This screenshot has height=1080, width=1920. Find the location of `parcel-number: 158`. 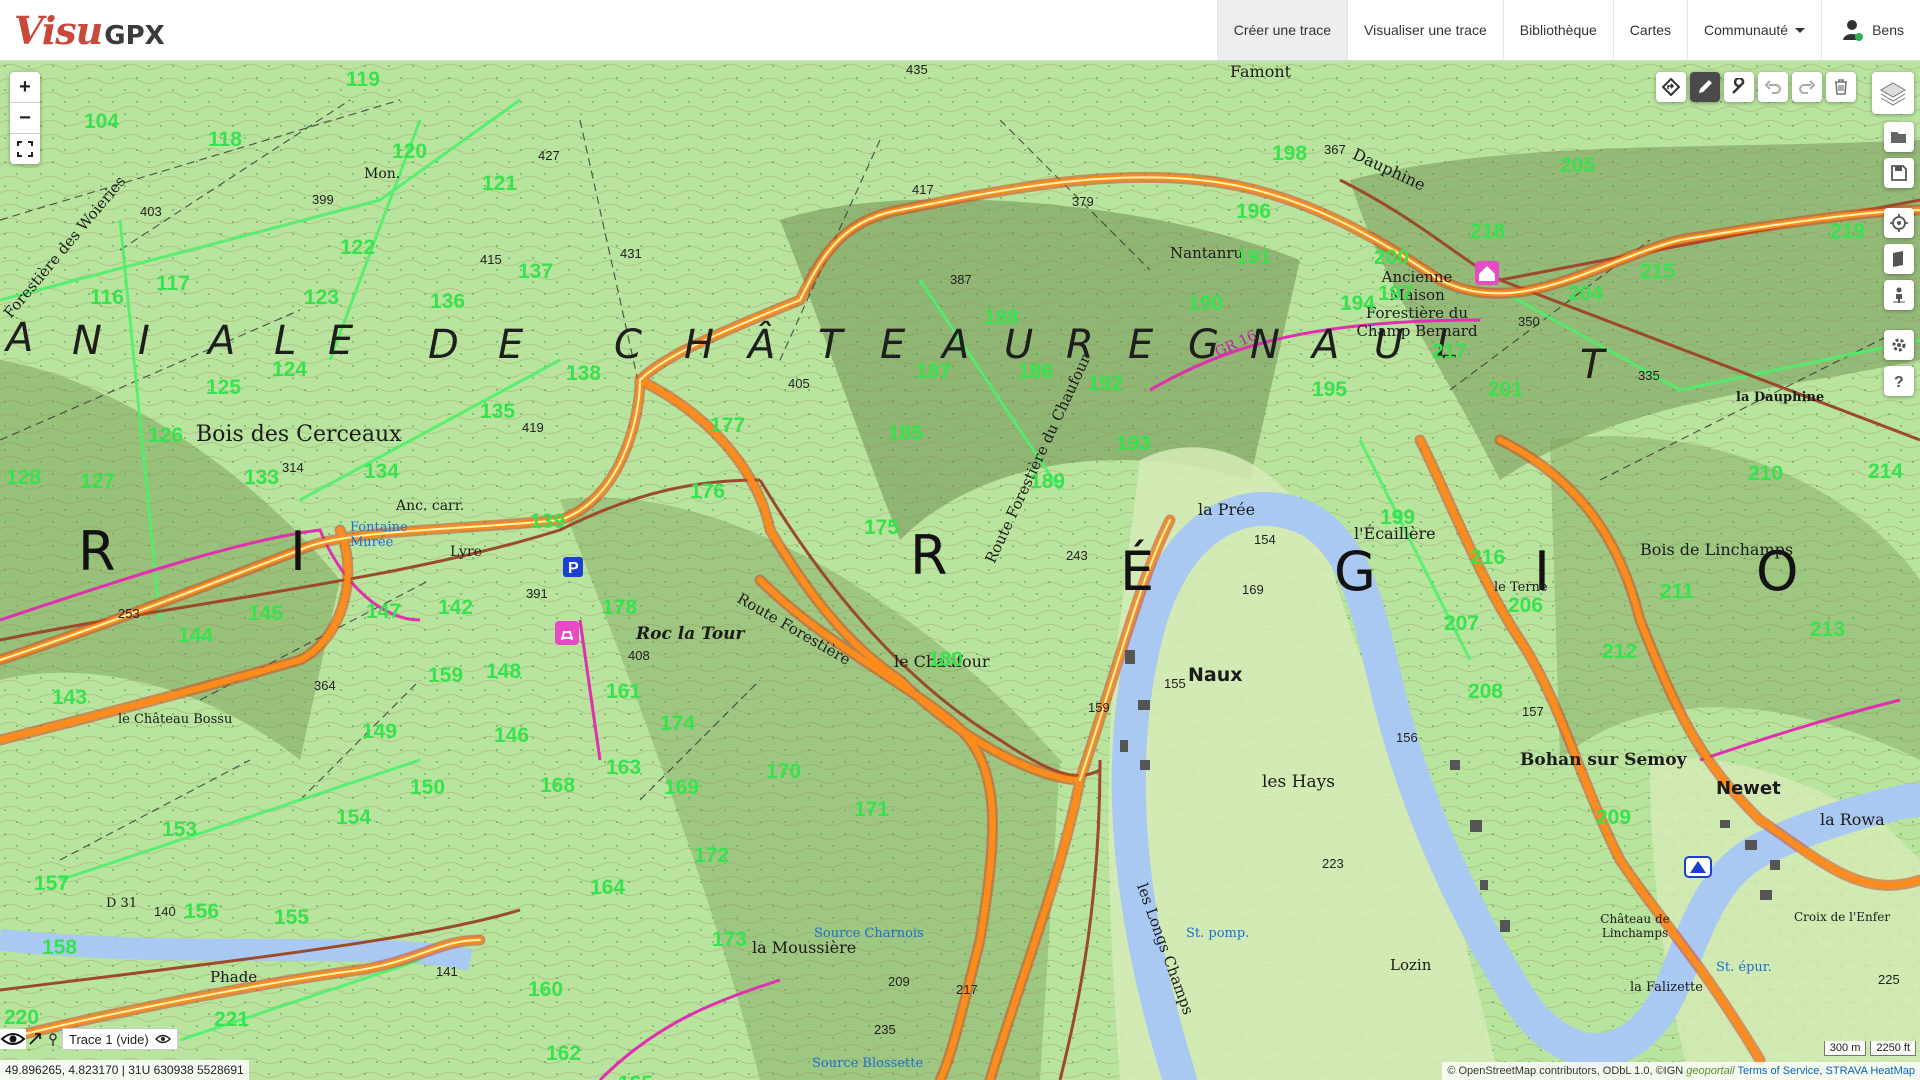

parcel-number: 158 is located at coordinates (60, 947).